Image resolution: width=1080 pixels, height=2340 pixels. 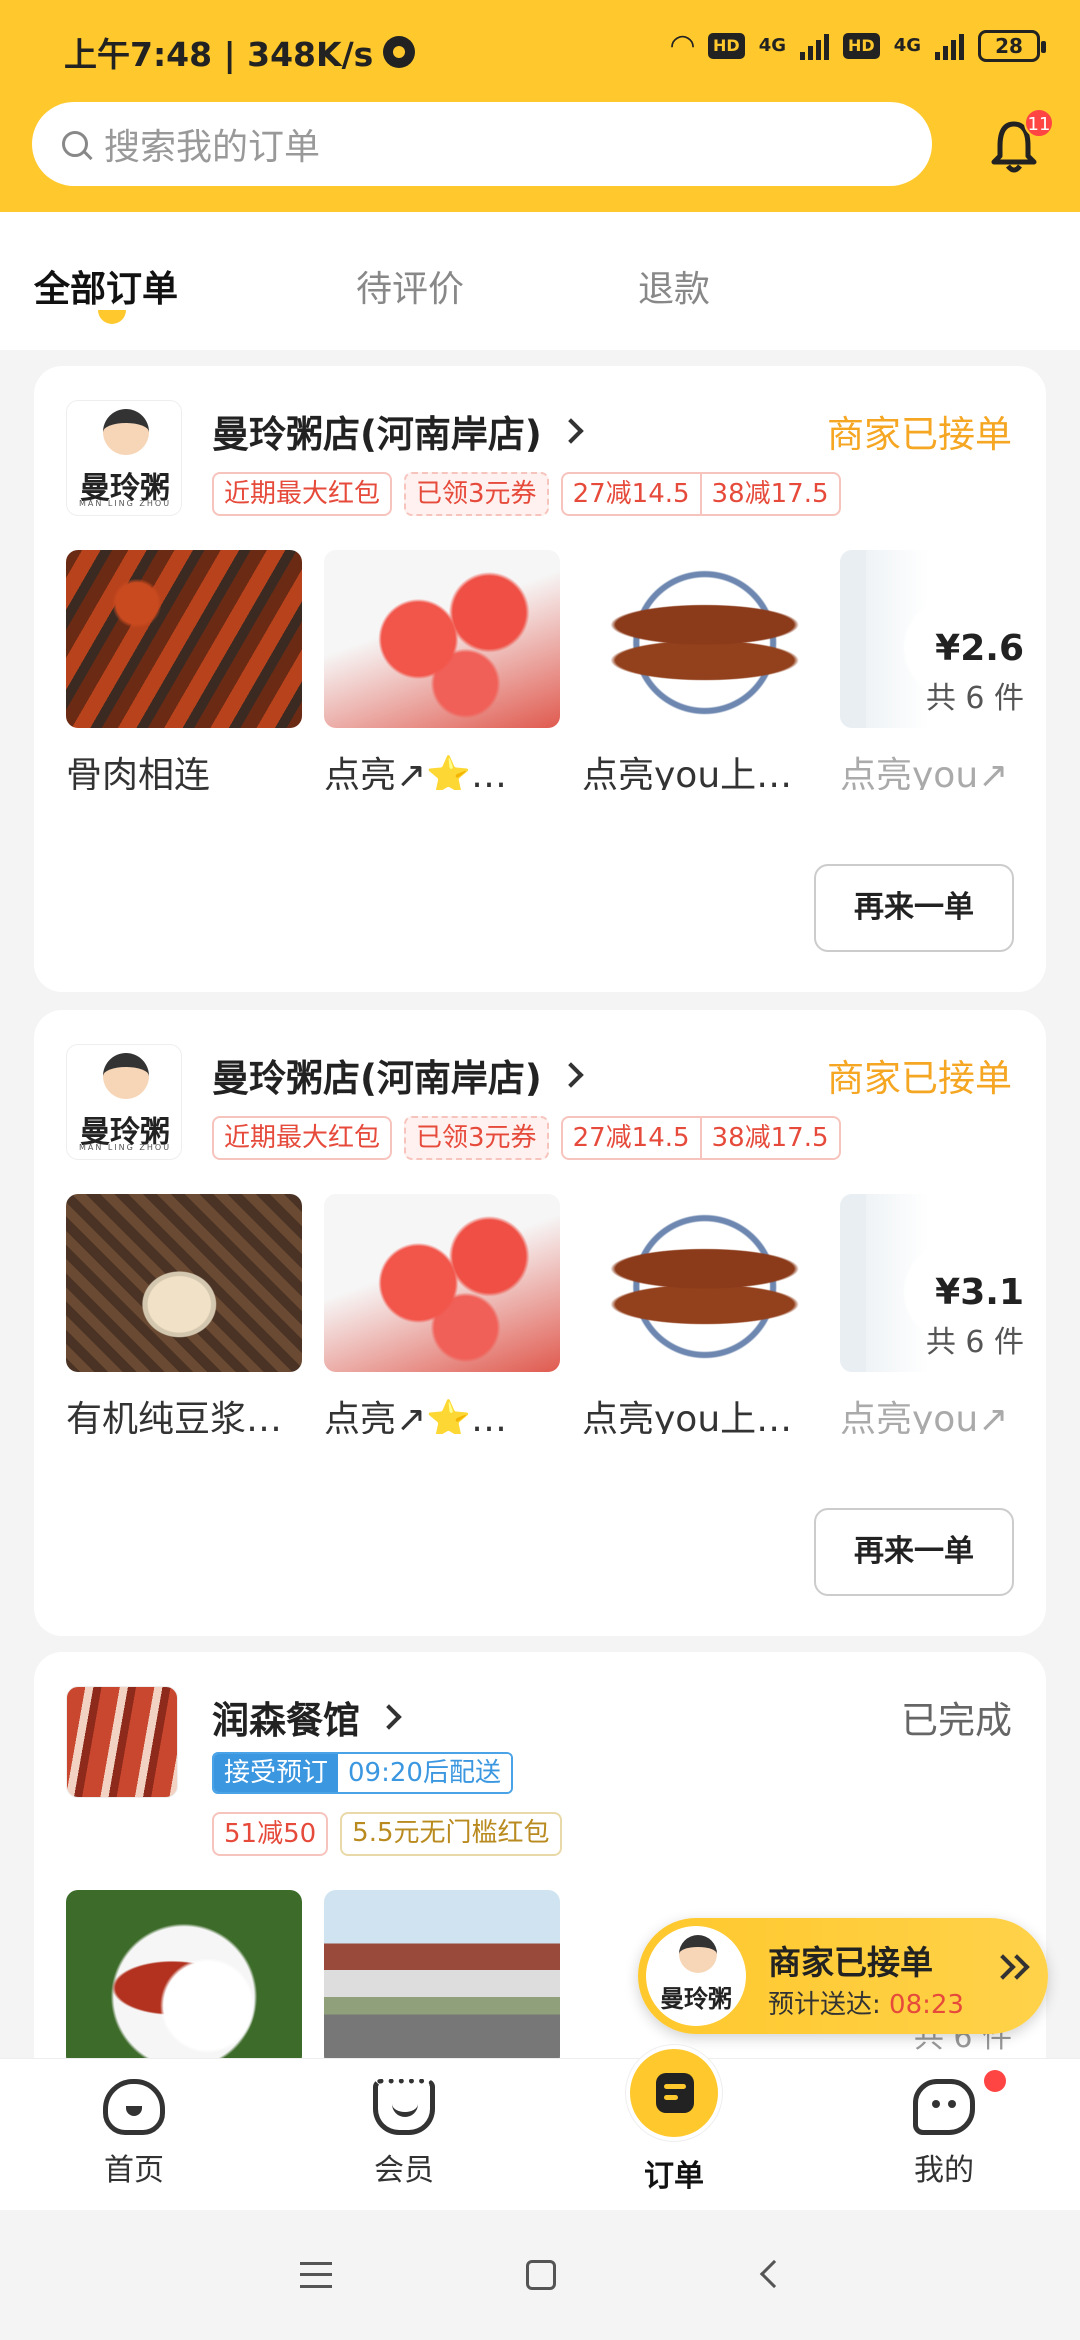 I want to click on item-name: 骨肉相连, so click(x=138, y=772).